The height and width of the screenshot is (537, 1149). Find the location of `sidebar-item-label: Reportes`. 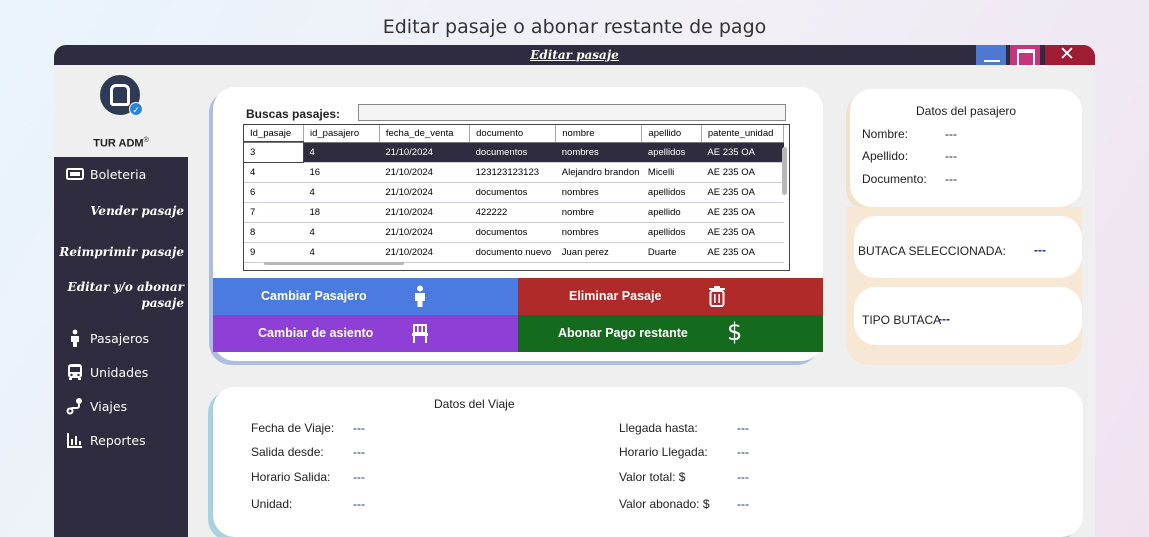

sidebar-item-label: Reportes is located at coordinates (118, 440).